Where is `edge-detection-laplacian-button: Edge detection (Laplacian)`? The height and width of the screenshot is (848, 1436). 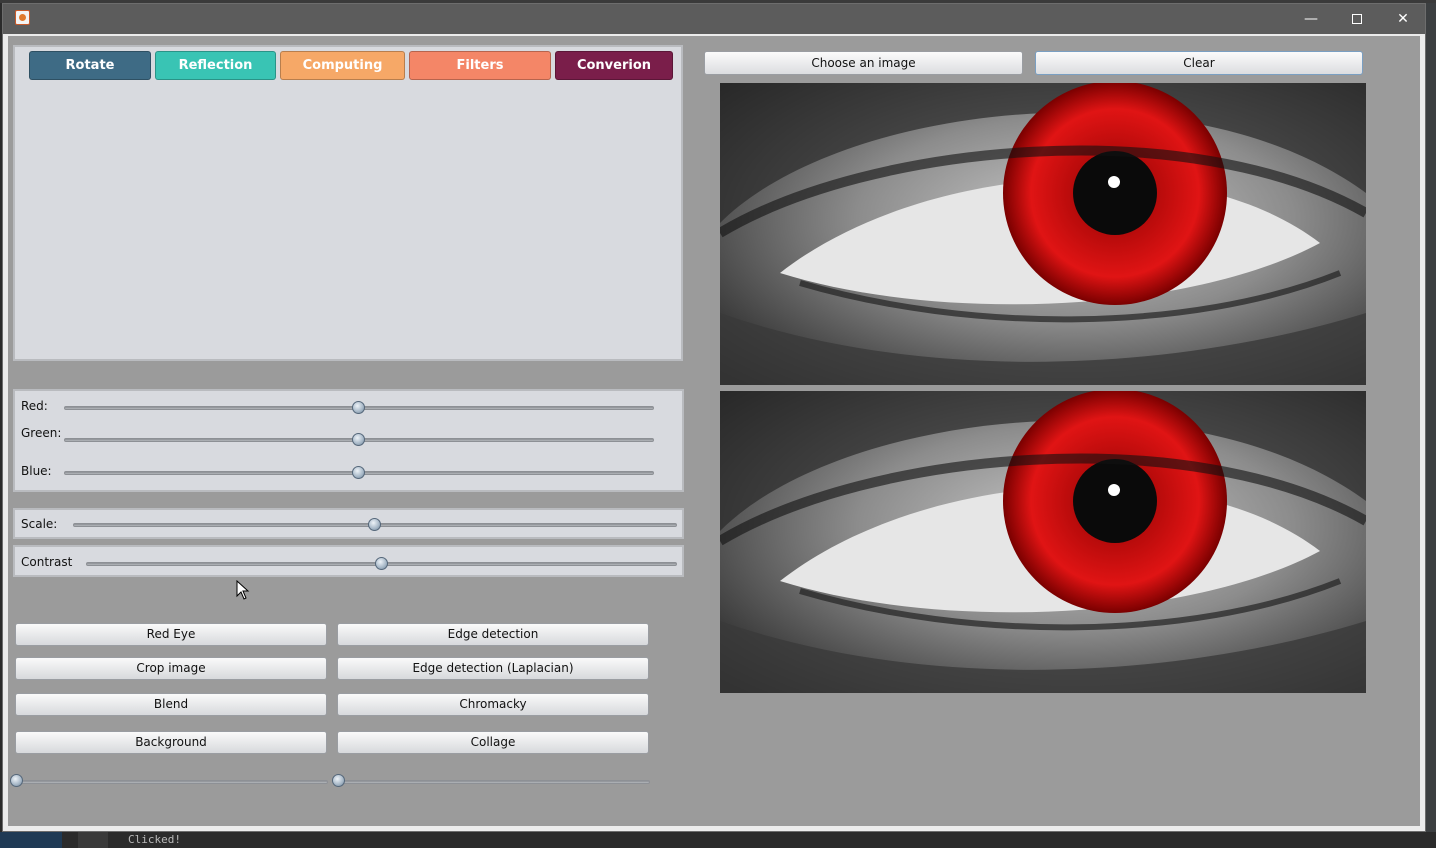 edge-detection-laplacian-button: Edge detection (Laplacian) is located at coordinates (493, 668).